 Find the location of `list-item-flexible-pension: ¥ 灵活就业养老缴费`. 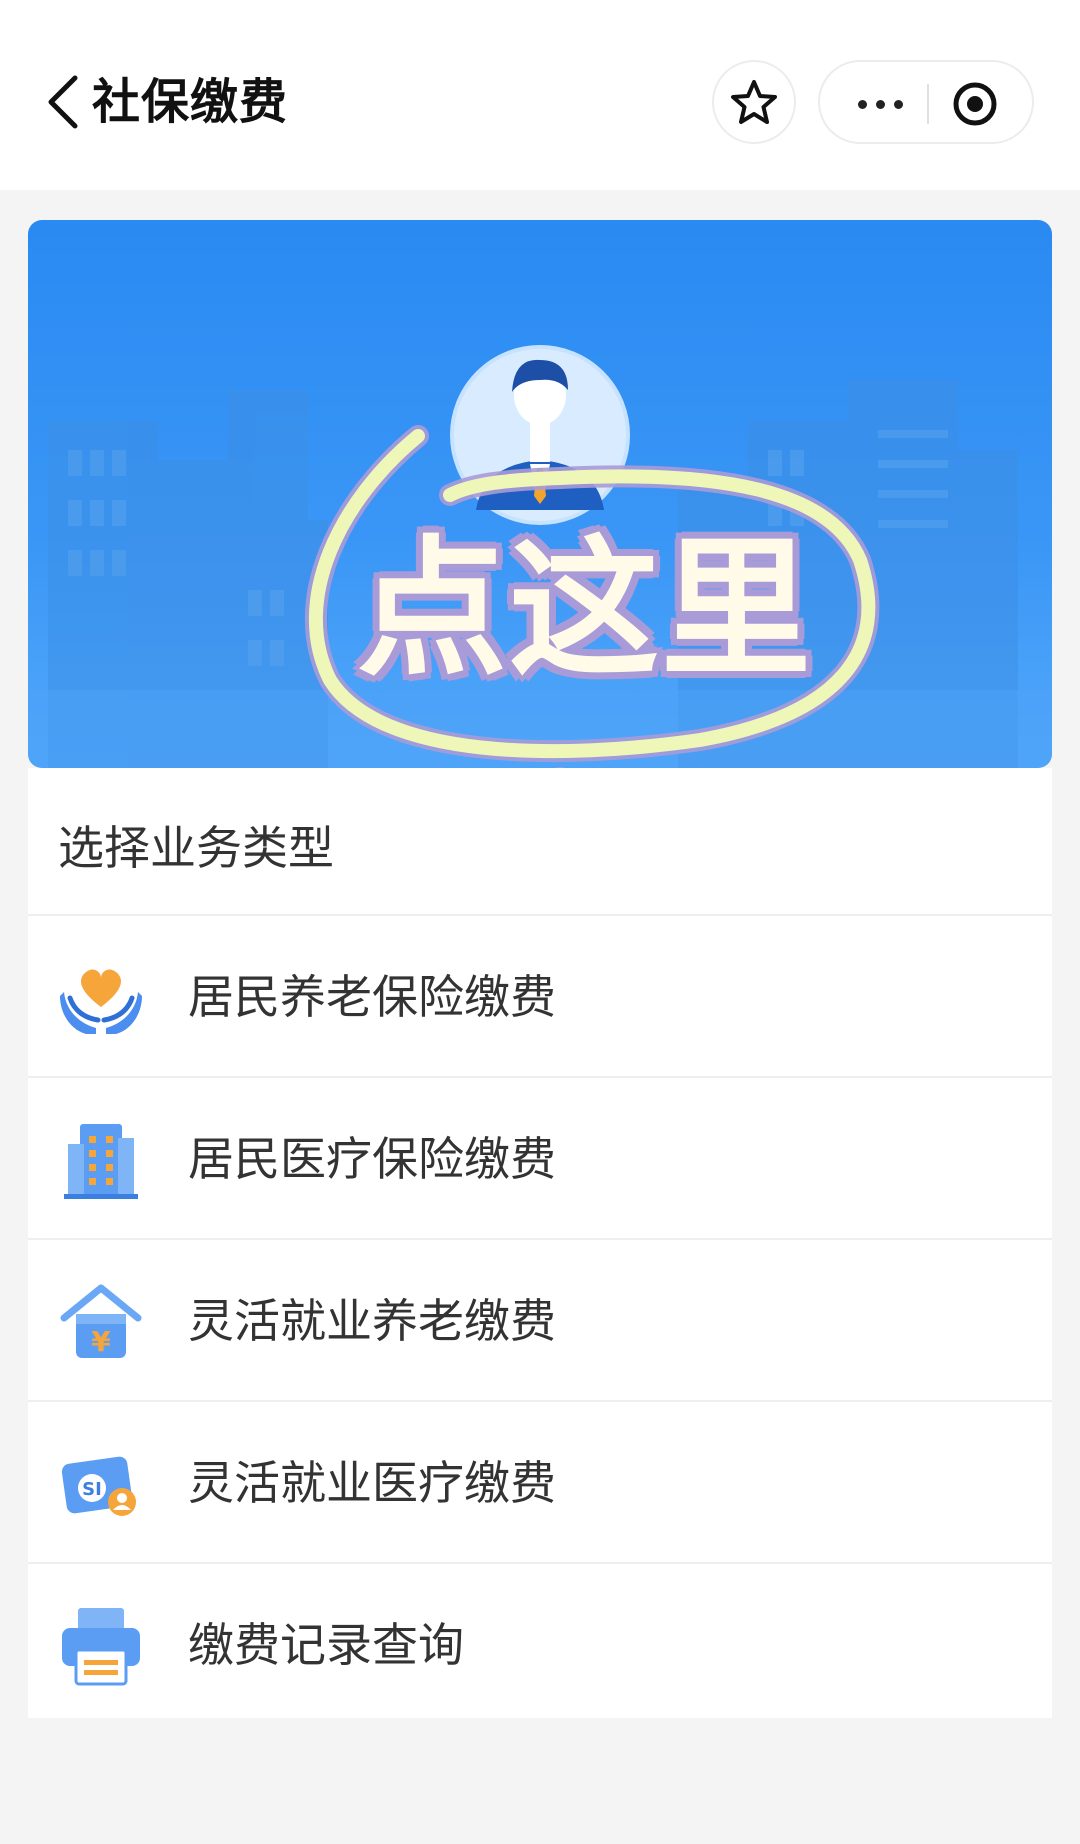

list-item-flexible-pension: ¥ 灵活就业养老缴费 is located at coordinates (540, 1319).